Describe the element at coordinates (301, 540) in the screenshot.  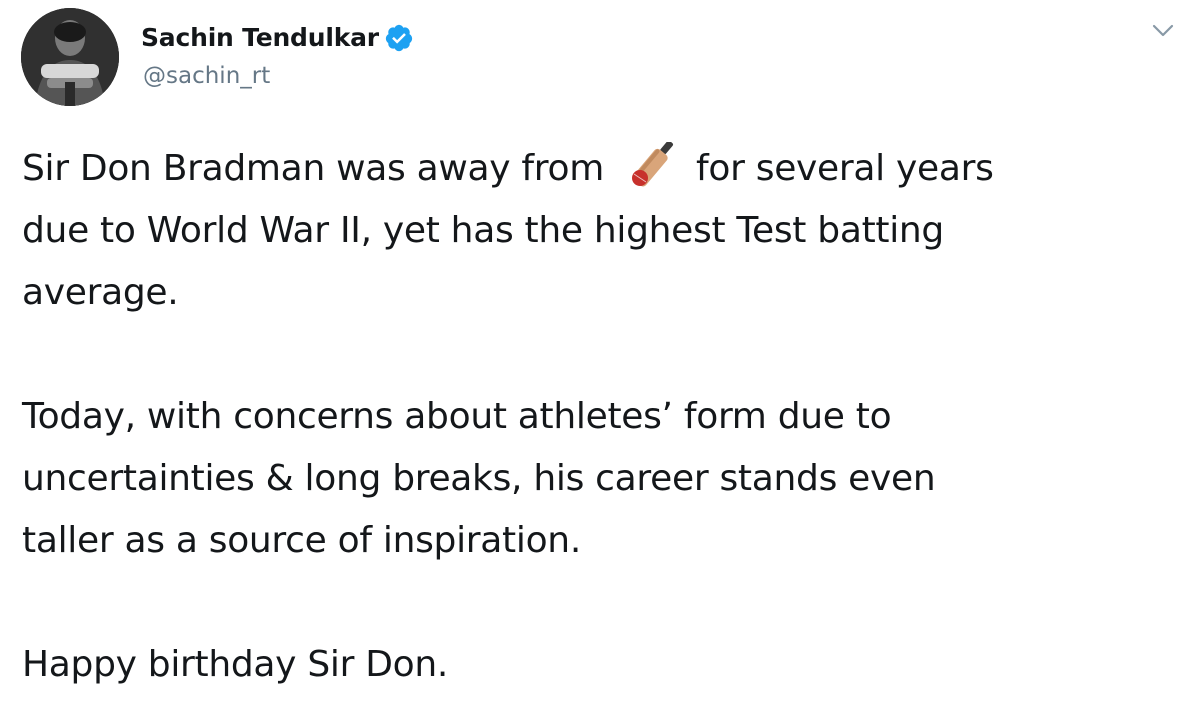
I see `tweet-text-line: taller as a source of inspiration.` at that location.